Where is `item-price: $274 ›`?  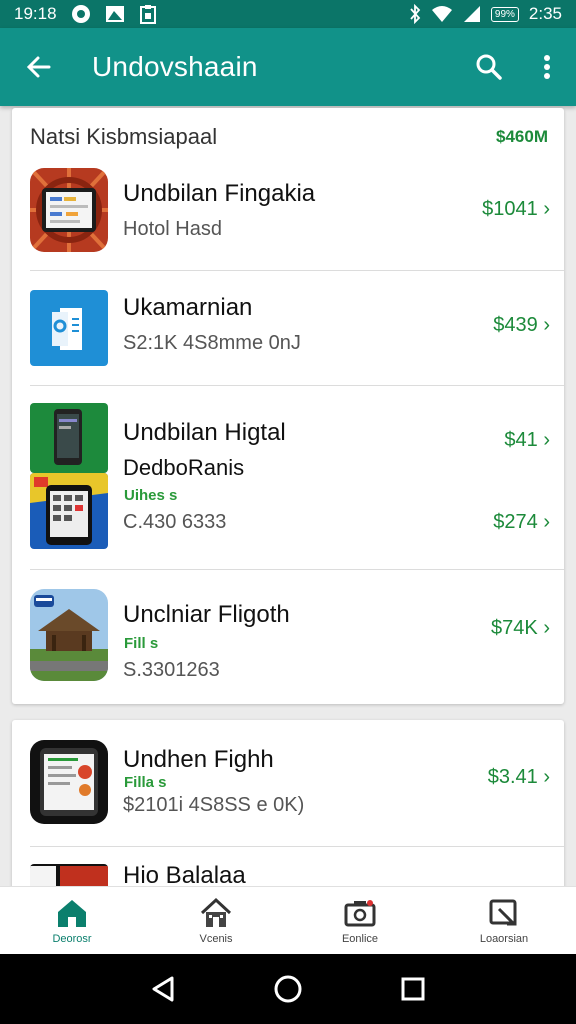
item-price: $274 › is located at coordinates (521, 522).